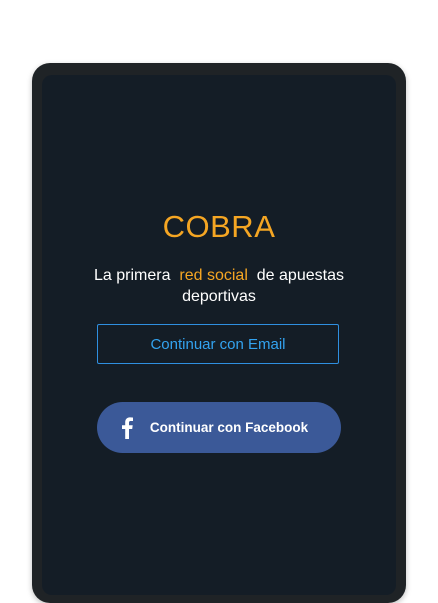 Image resolution: width=438 pixels, height=603 pixels. What do you see at coordinates (132, 275) in the screenshot?
I see `tagline-prefix: La primera` at bounding box center [132, 275].